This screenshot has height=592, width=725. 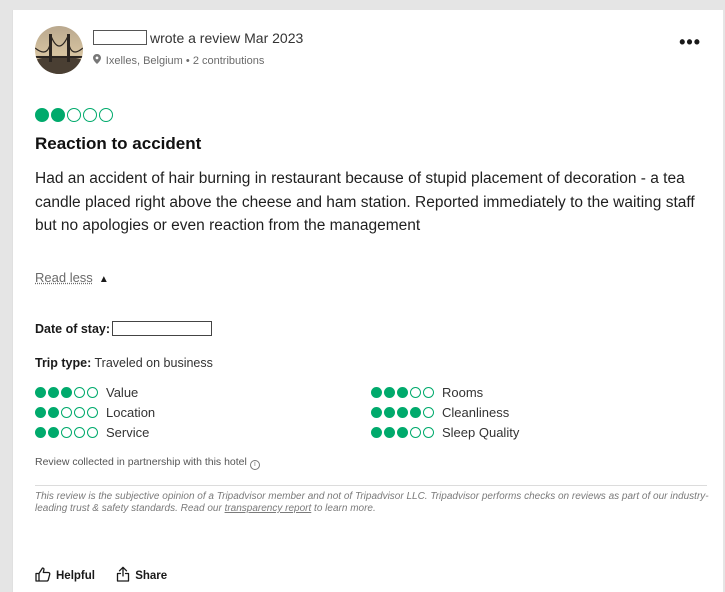 I want to click on redacted-date, so click(x=162, y=328).